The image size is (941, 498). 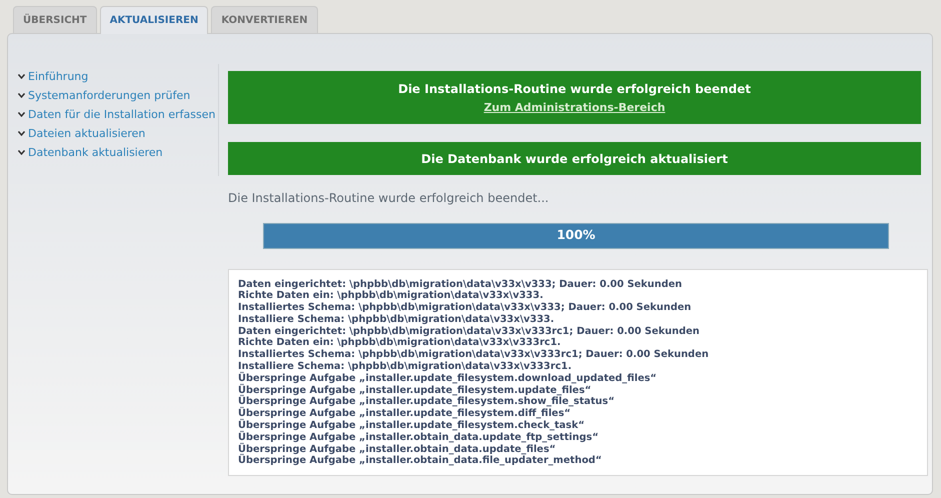 I want to click on log-line: Richte Daten ein: \phpbb\db\migration\data\v33x\v333rc1., so click(x=400, y=343).